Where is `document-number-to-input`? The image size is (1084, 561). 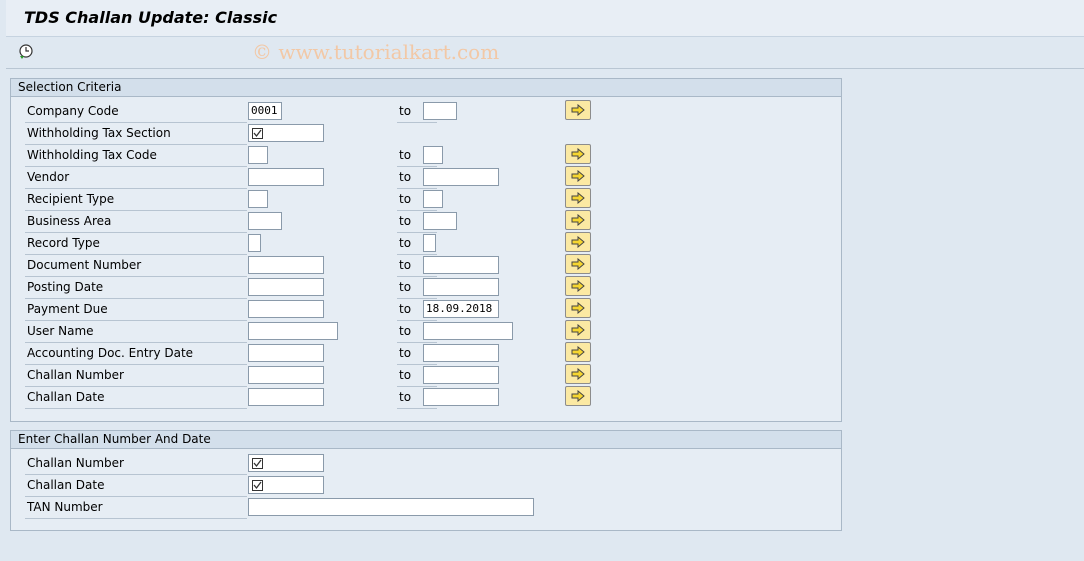
document-number-to-input is located at coordinates (461, 265).